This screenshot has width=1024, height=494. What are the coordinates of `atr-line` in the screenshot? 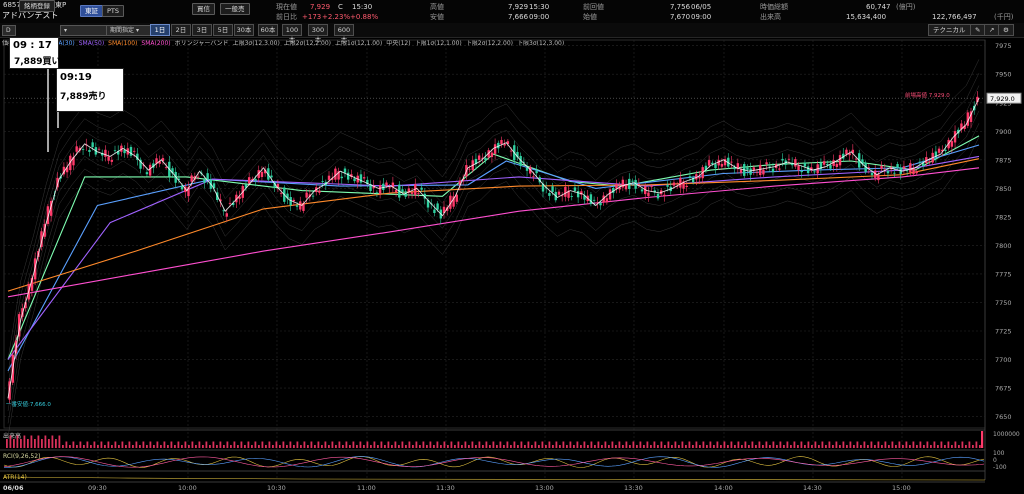 It's located at (494, 478).